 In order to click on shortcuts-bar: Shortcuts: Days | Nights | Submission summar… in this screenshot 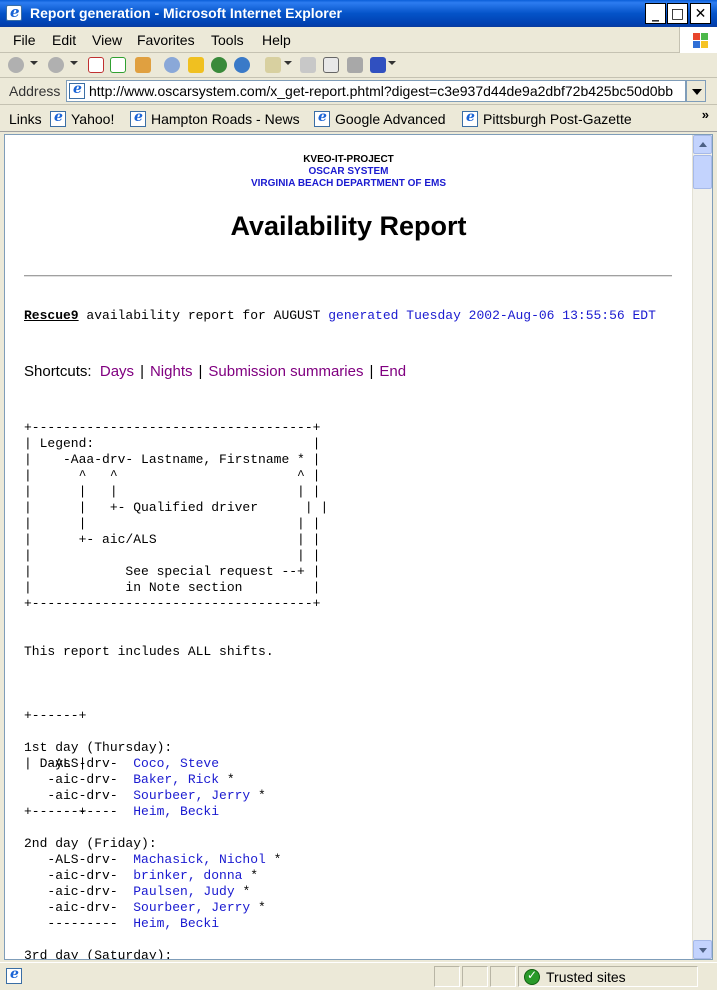, I will do `click(215, 371)`.